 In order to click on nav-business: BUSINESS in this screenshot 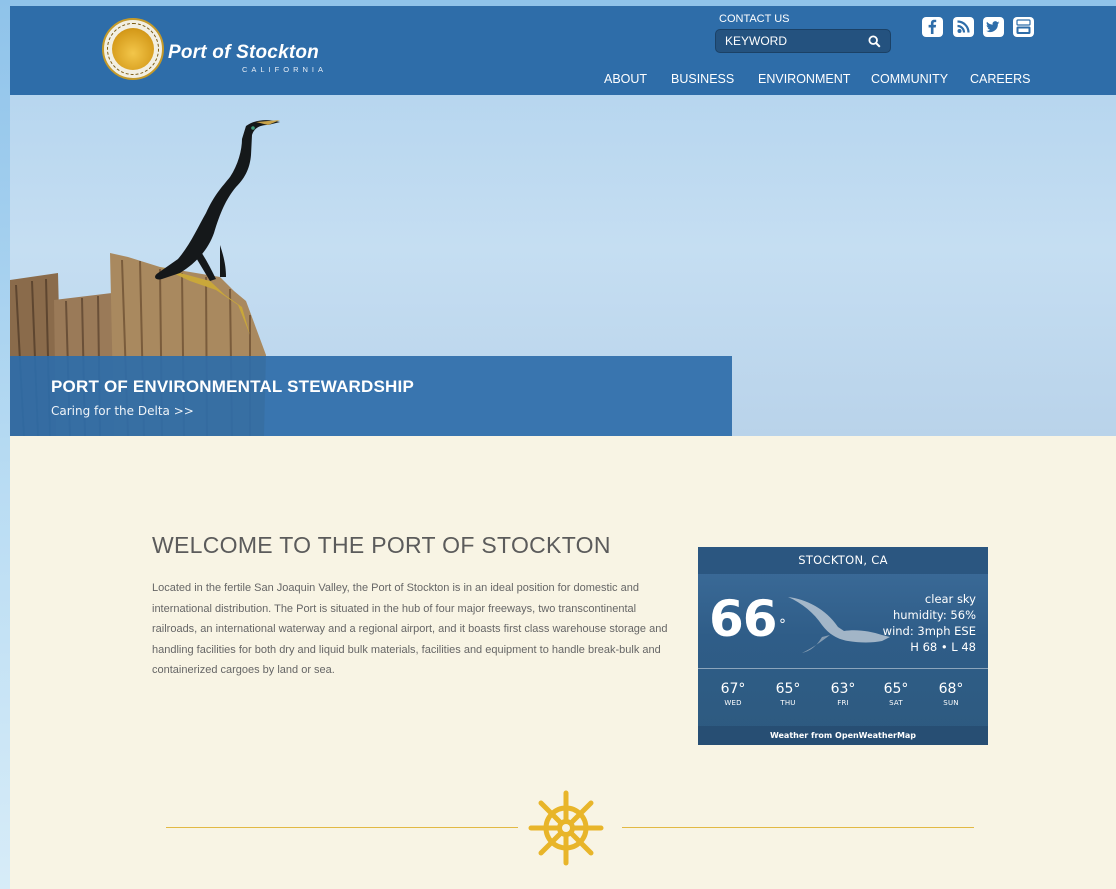, I will do `click(702, 79)`.